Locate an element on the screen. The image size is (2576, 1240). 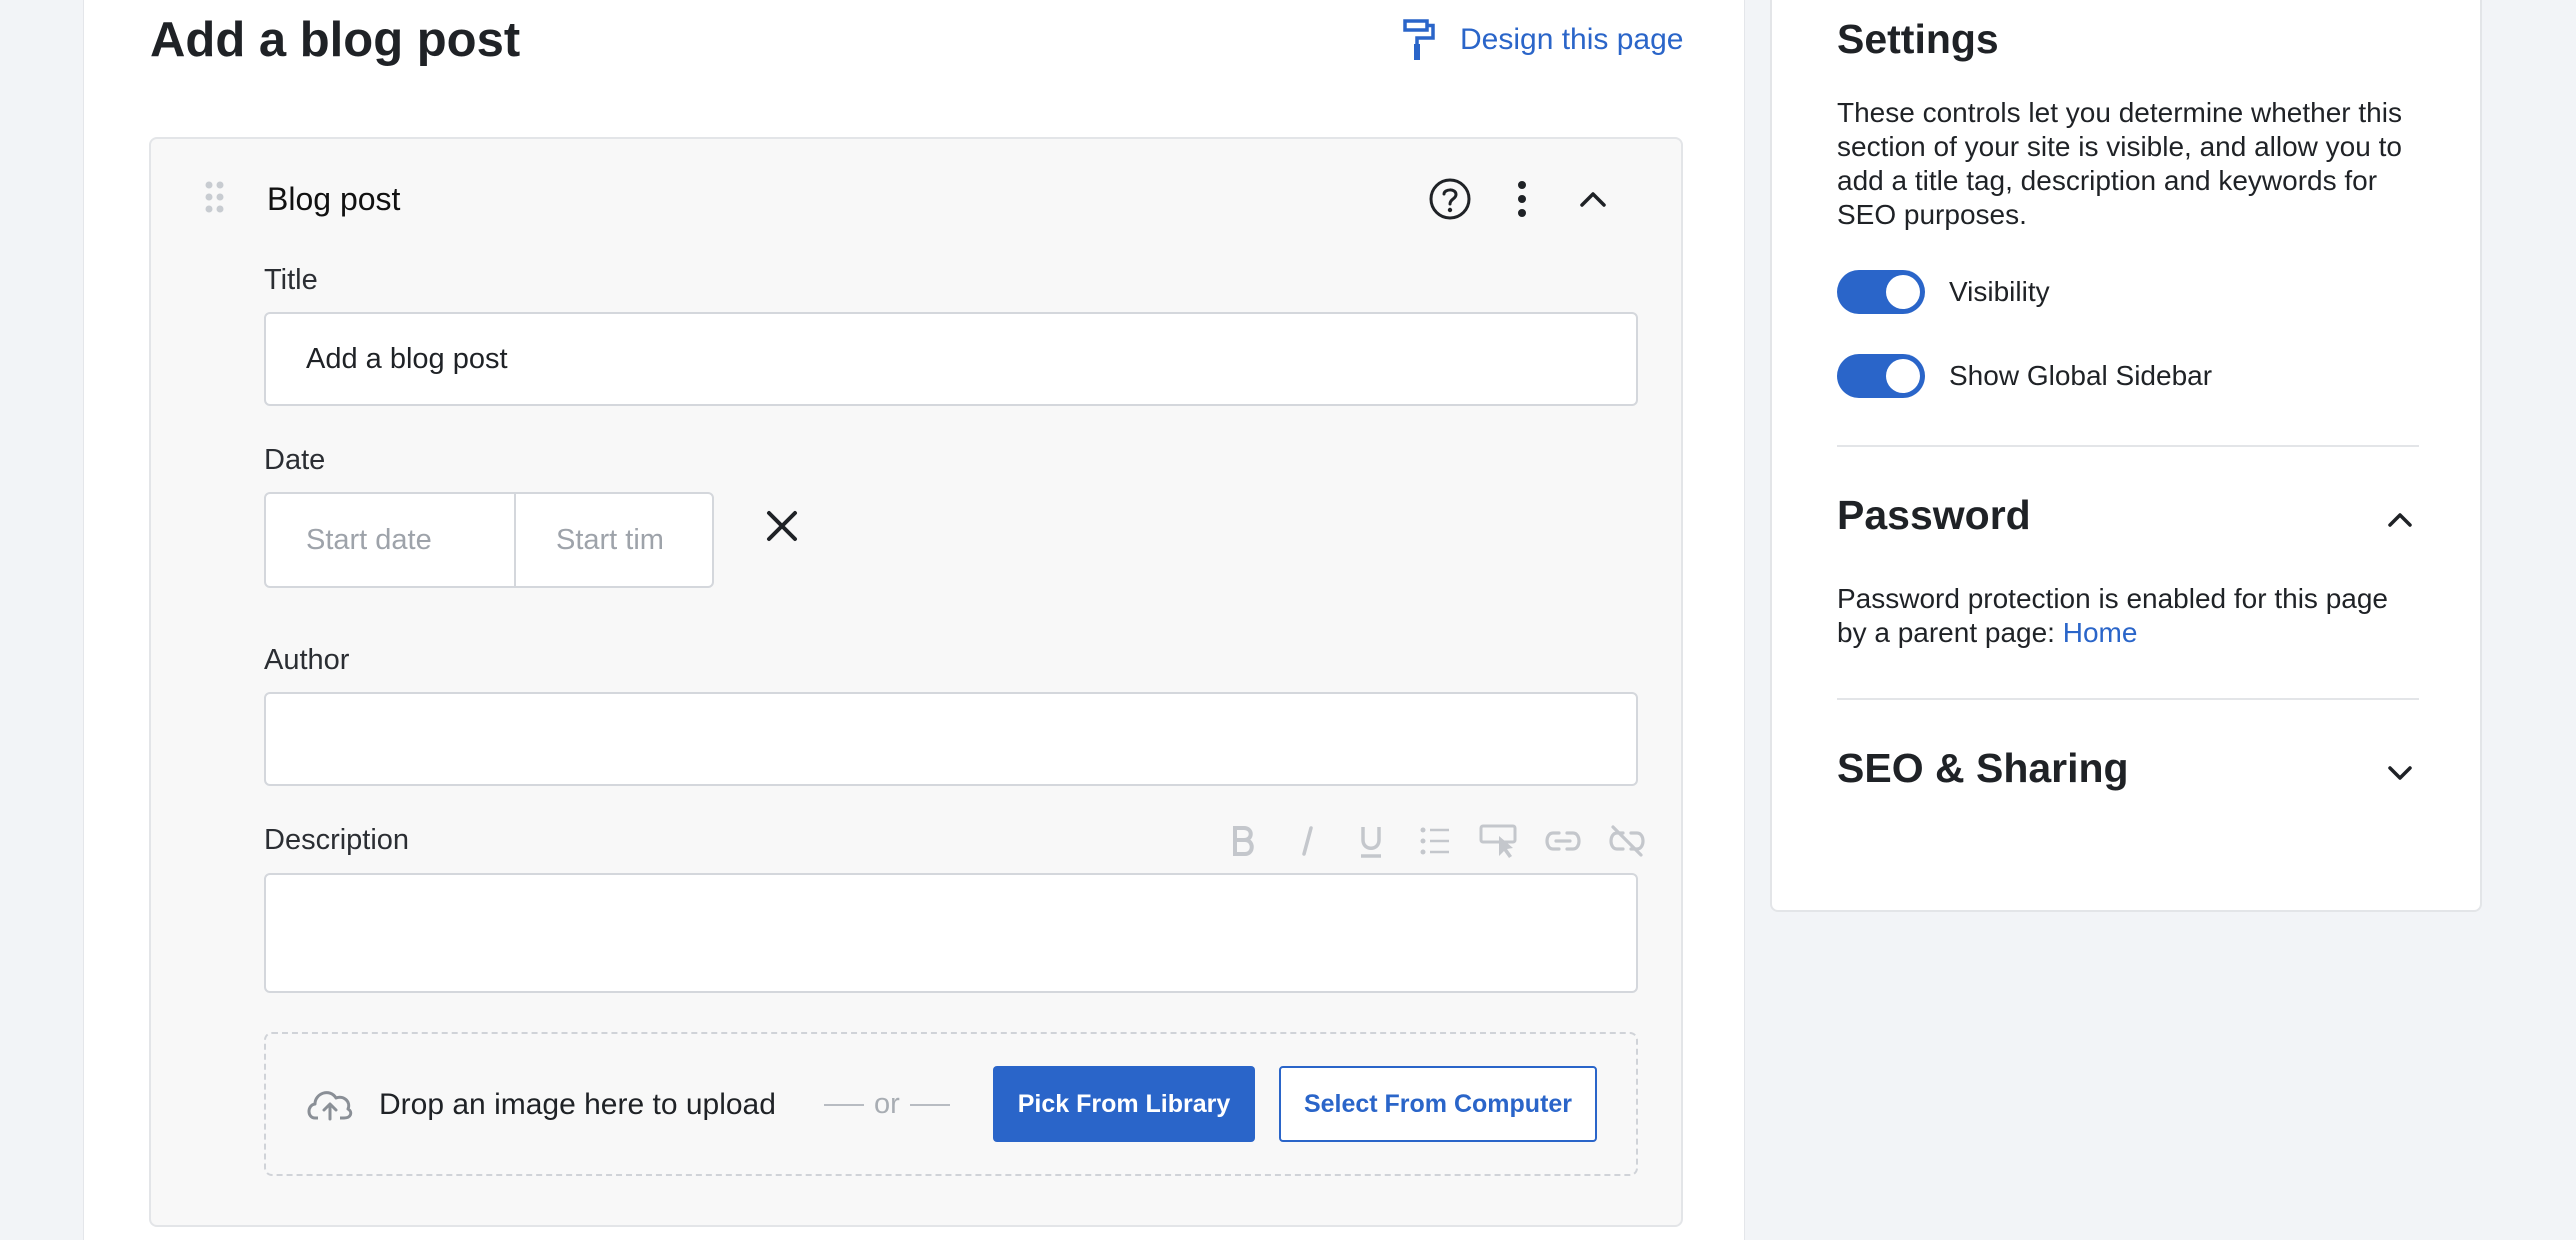
underline-icon is located at coordinates (1371, 841).